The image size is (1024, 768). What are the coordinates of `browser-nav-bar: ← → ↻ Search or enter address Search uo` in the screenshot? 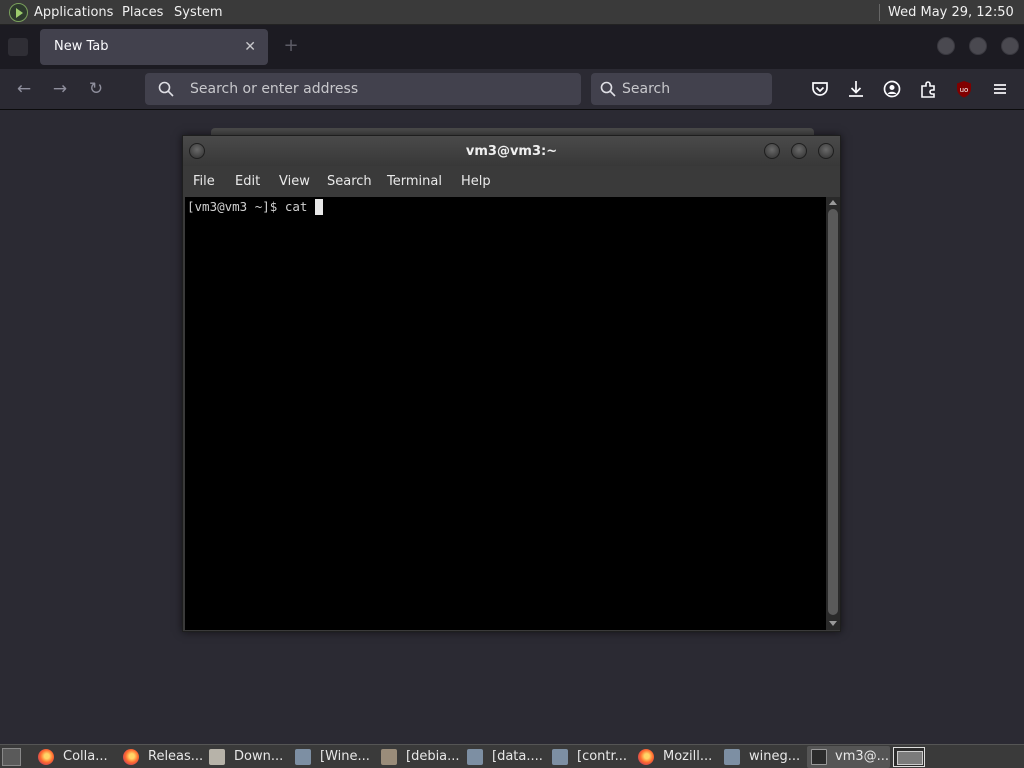 It's located at (512, 89).